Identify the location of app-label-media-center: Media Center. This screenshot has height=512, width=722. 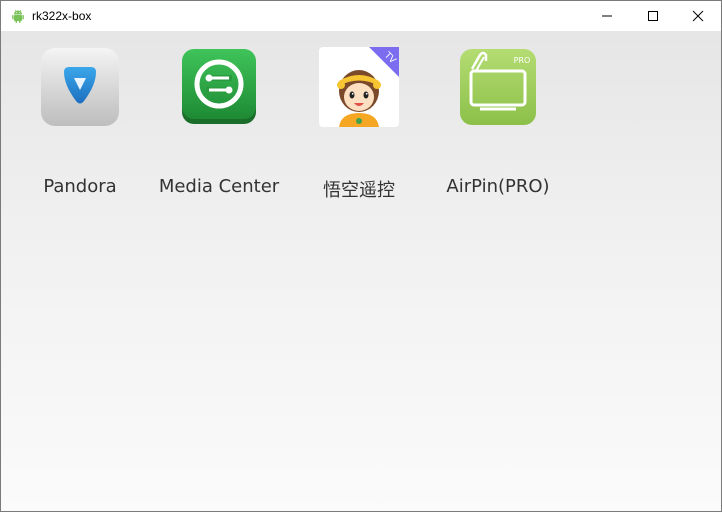
(219, 186).